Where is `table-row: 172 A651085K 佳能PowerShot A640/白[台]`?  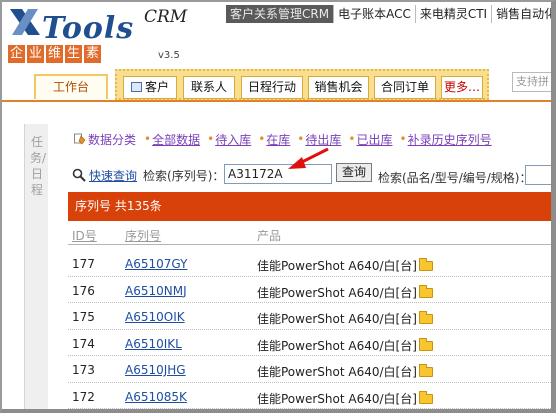
table-row: 172 A651085K 佳能PowerShot A640/白[台] is located at coordinates (309, 396).